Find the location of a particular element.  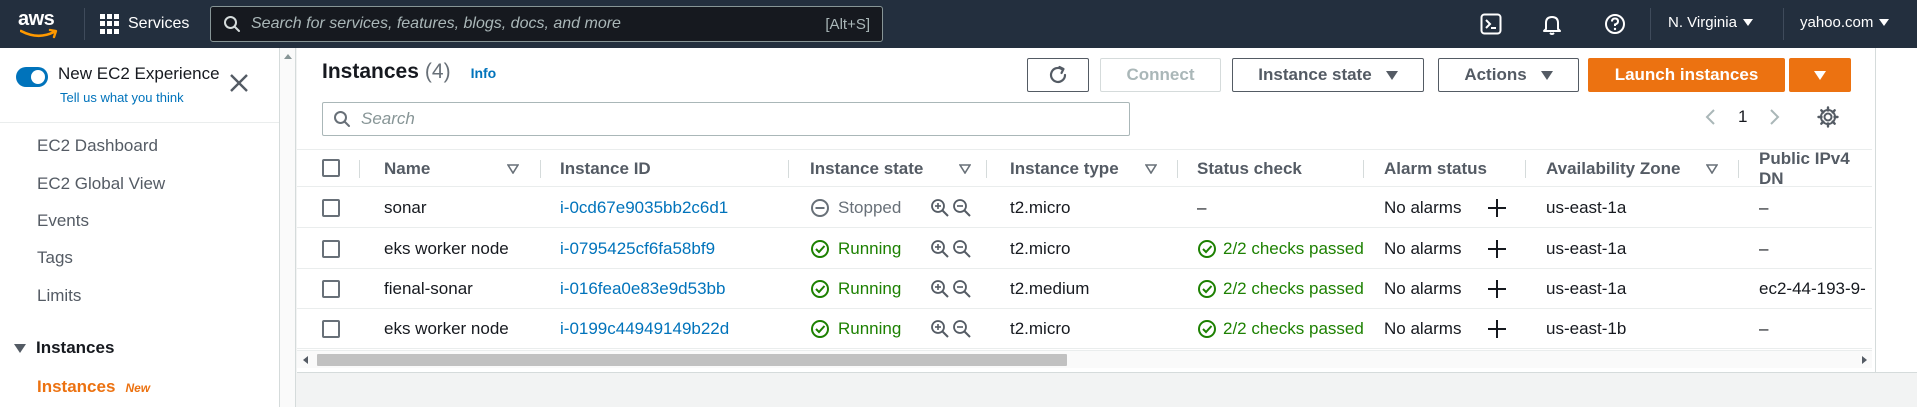

launch-instances-button: Launch instances is located at coordinates (1686, 75).